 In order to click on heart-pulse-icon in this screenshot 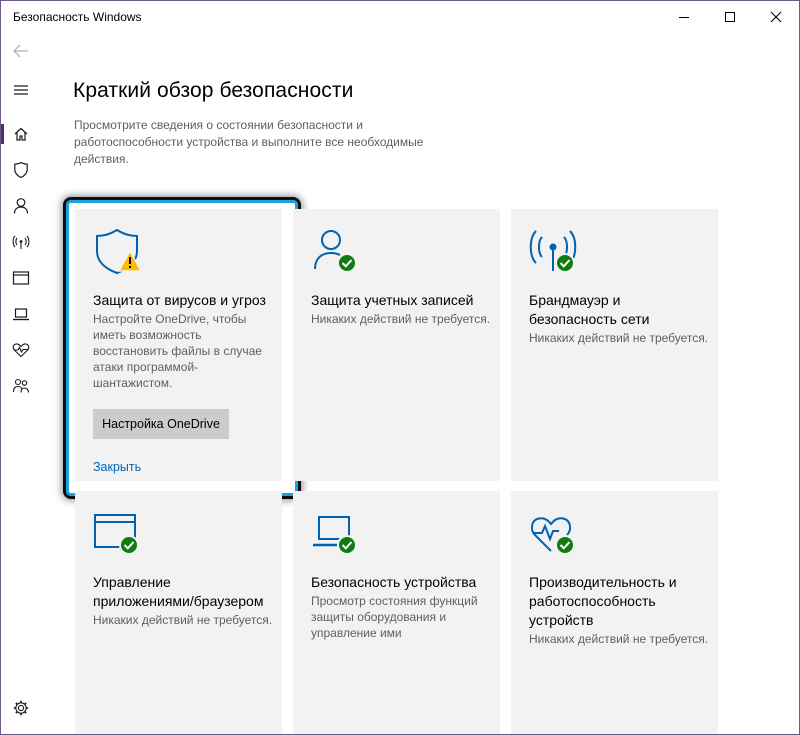, I will do `click(21, 350)`.